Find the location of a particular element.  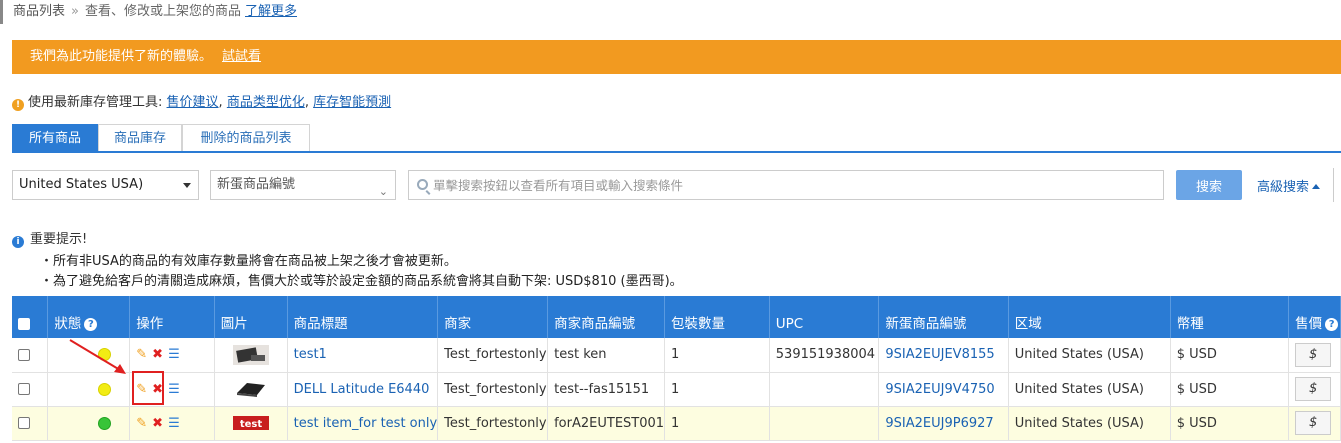

search-icon is located at coordinates (422, 184).